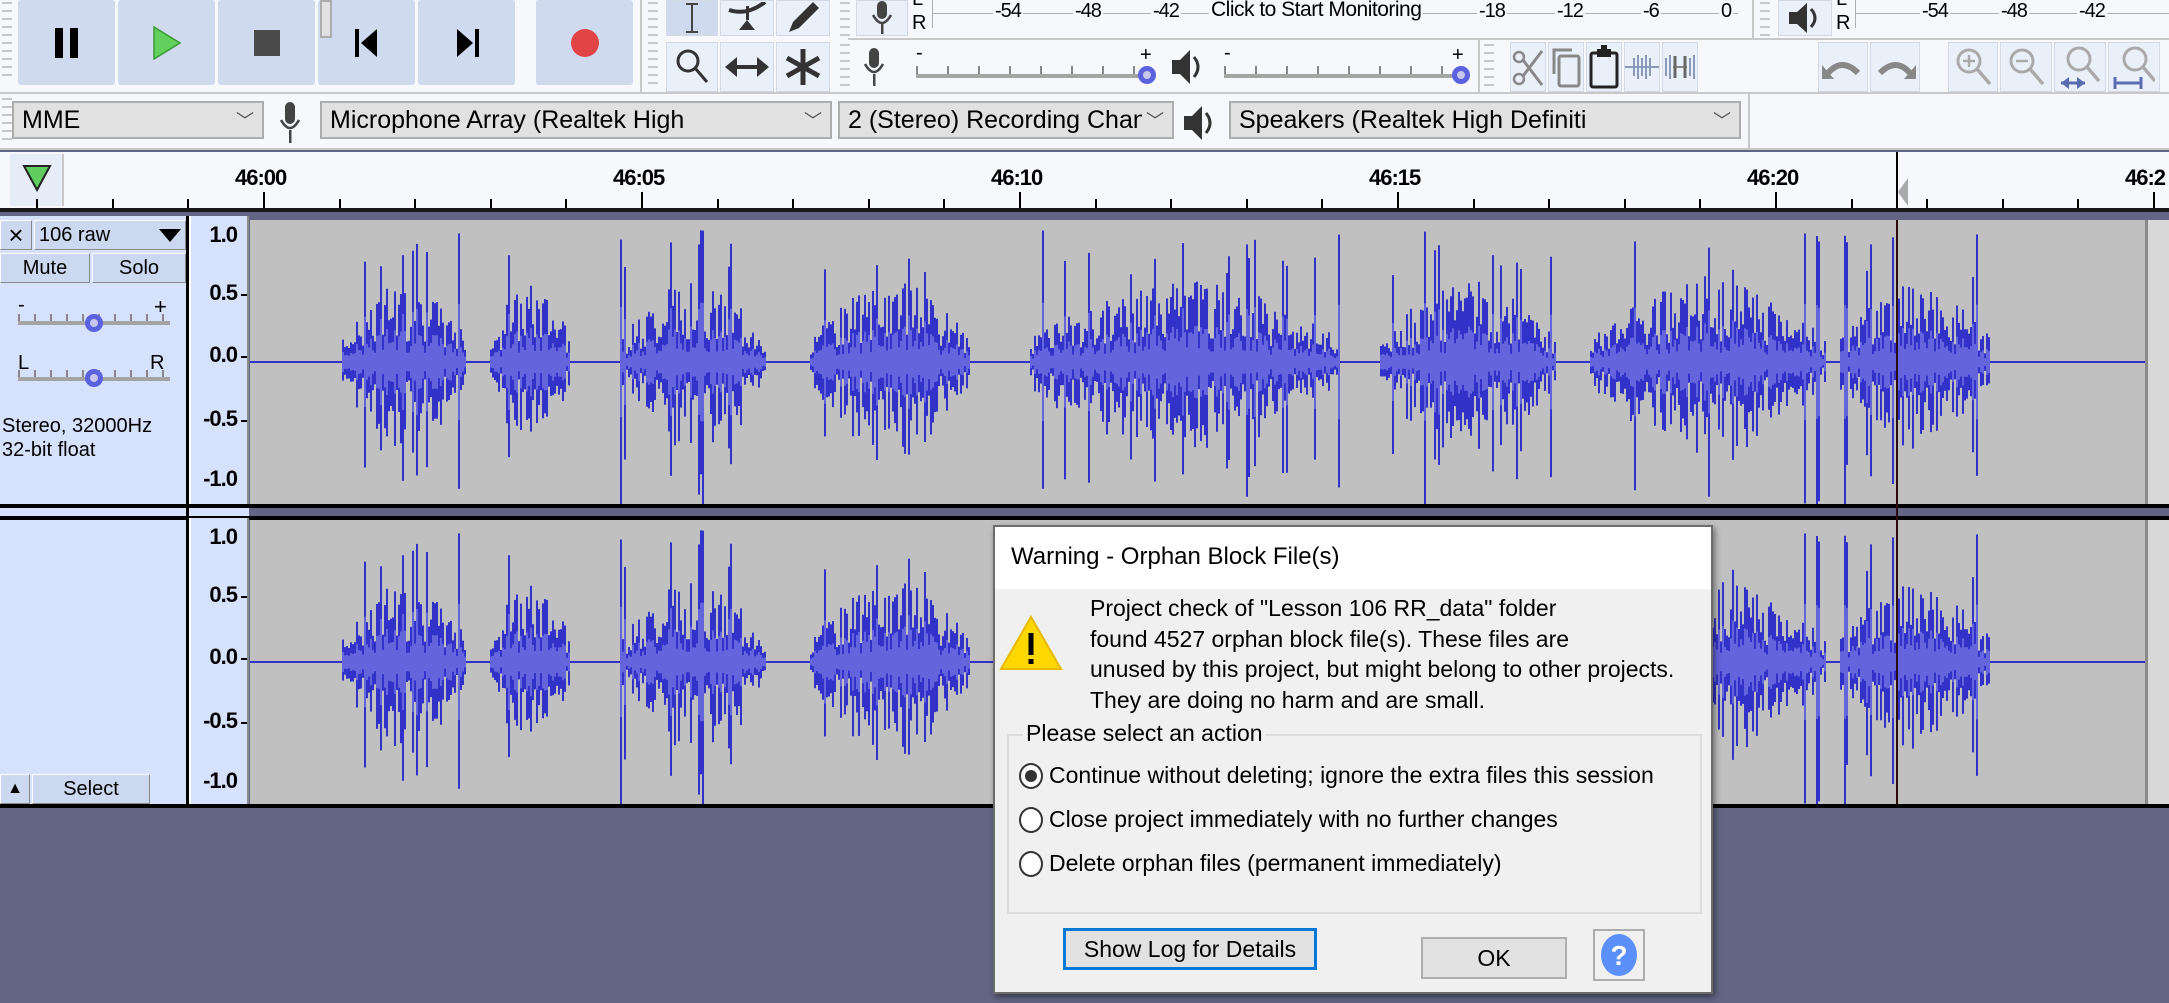 The height and width of the screenshot is (1003, 2169). Describe the element at coordinates (1489, 67) in the screenshot. I see `edit-toolbar-grip` at that location.